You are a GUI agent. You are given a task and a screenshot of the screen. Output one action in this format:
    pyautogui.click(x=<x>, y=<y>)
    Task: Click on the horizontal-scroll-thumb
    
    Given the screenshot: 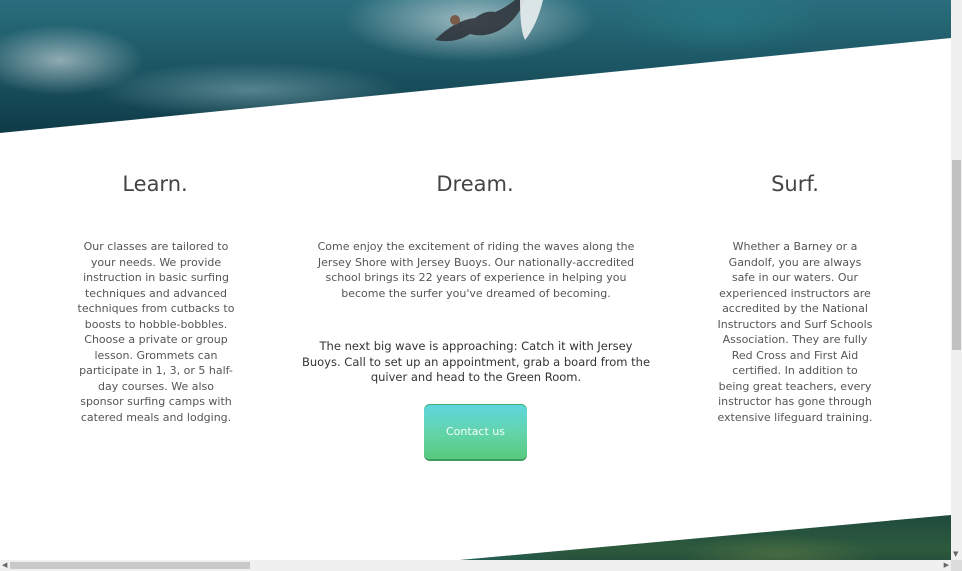 What is the action you would take?
    pyautogui.click(x=130, y=565)
    